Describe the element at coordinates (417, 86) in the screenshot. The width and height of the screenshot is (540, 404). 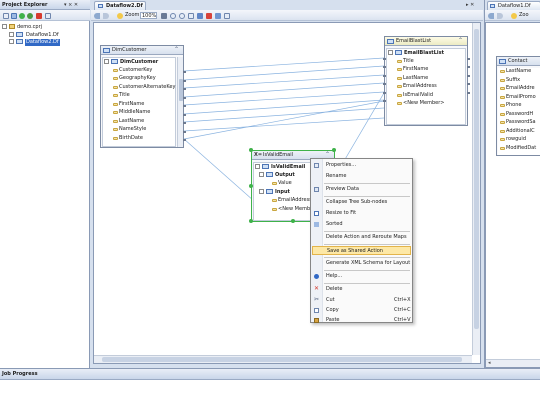
I see `field-emailaddress: EmailAddress` at that location.